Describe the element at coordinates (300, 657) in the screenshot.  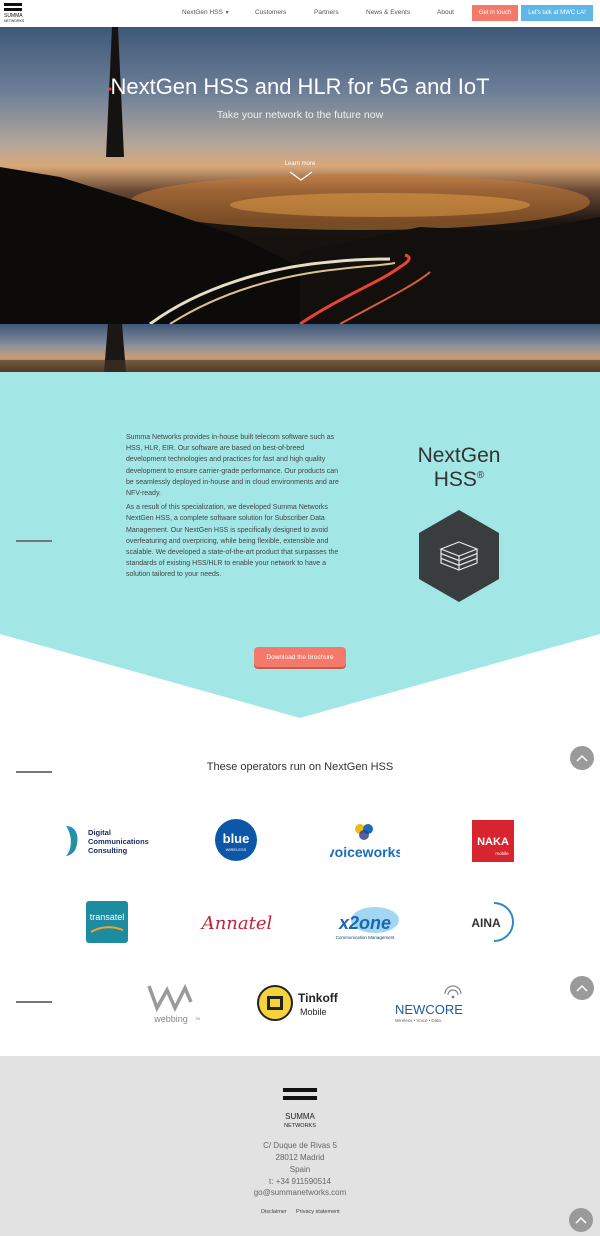
I see `download-brochure-button: Download the brochure` at that location.